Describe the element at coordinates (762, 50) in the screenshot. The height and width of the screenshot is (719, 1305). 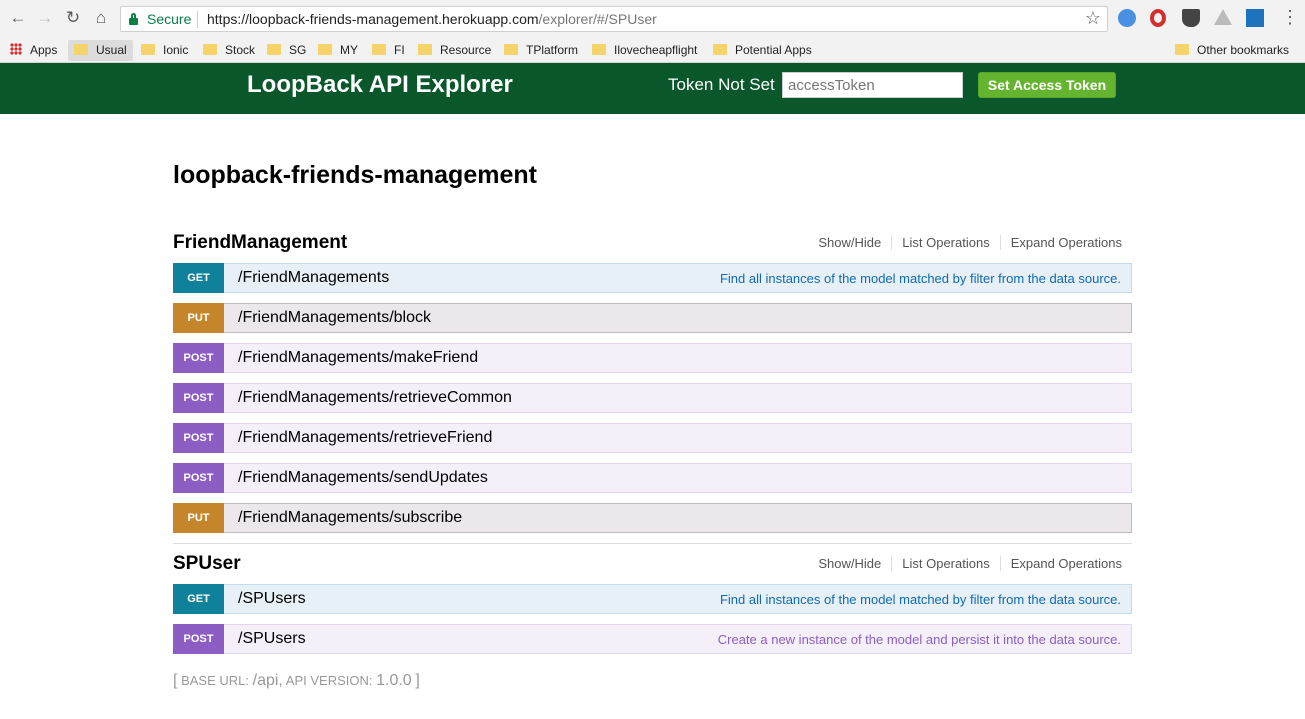
I see `bookmark-potential-apps: Potential Apps` at that location.